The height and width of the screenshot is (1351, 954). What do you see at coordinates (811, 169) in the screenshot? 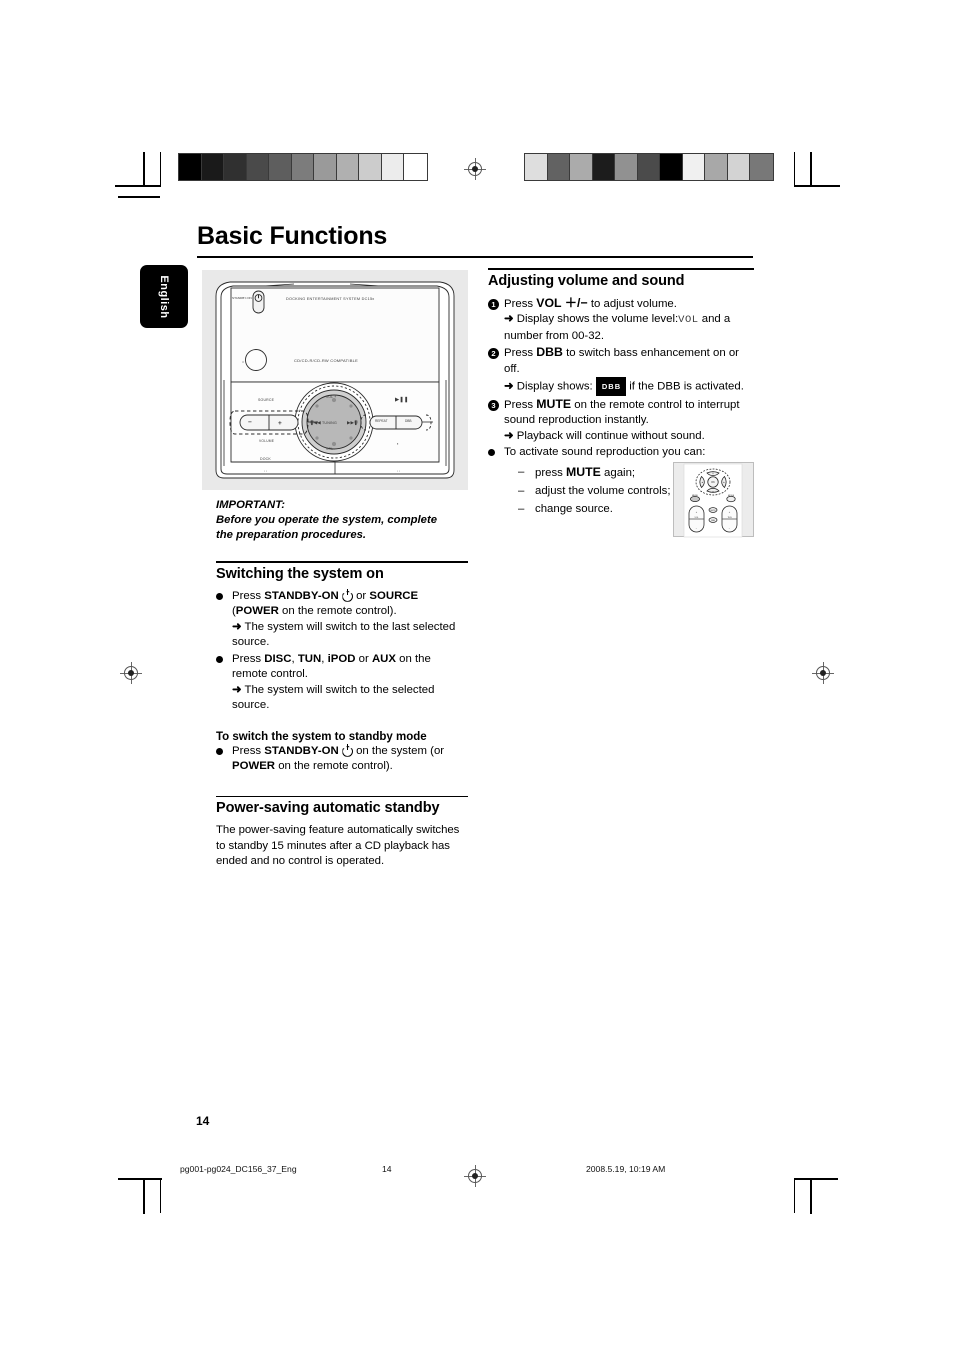
I see `crop-mark-tr-vertical` at bounding box center [811, 169].